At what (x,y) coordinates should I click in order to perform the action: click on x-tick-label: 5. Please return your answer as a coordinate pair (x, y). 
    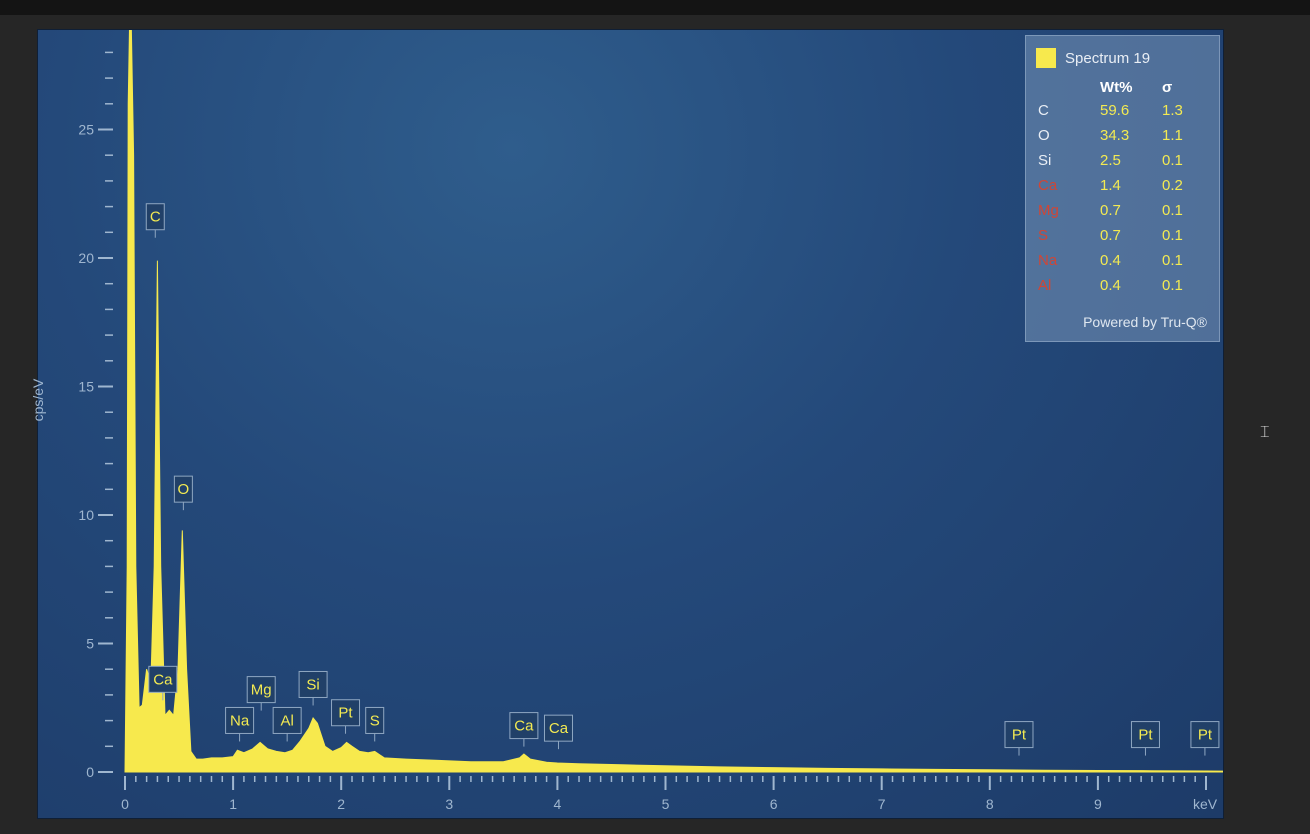
    Looking at the image, I should click on (666, 804).